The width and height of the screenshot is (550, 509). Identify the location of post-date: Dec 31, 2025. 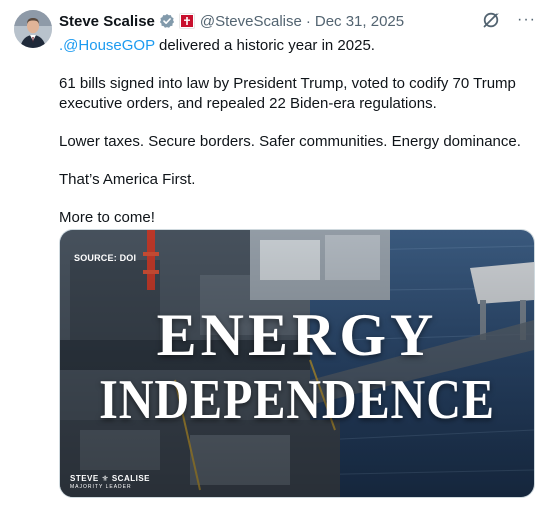
(359, 21).